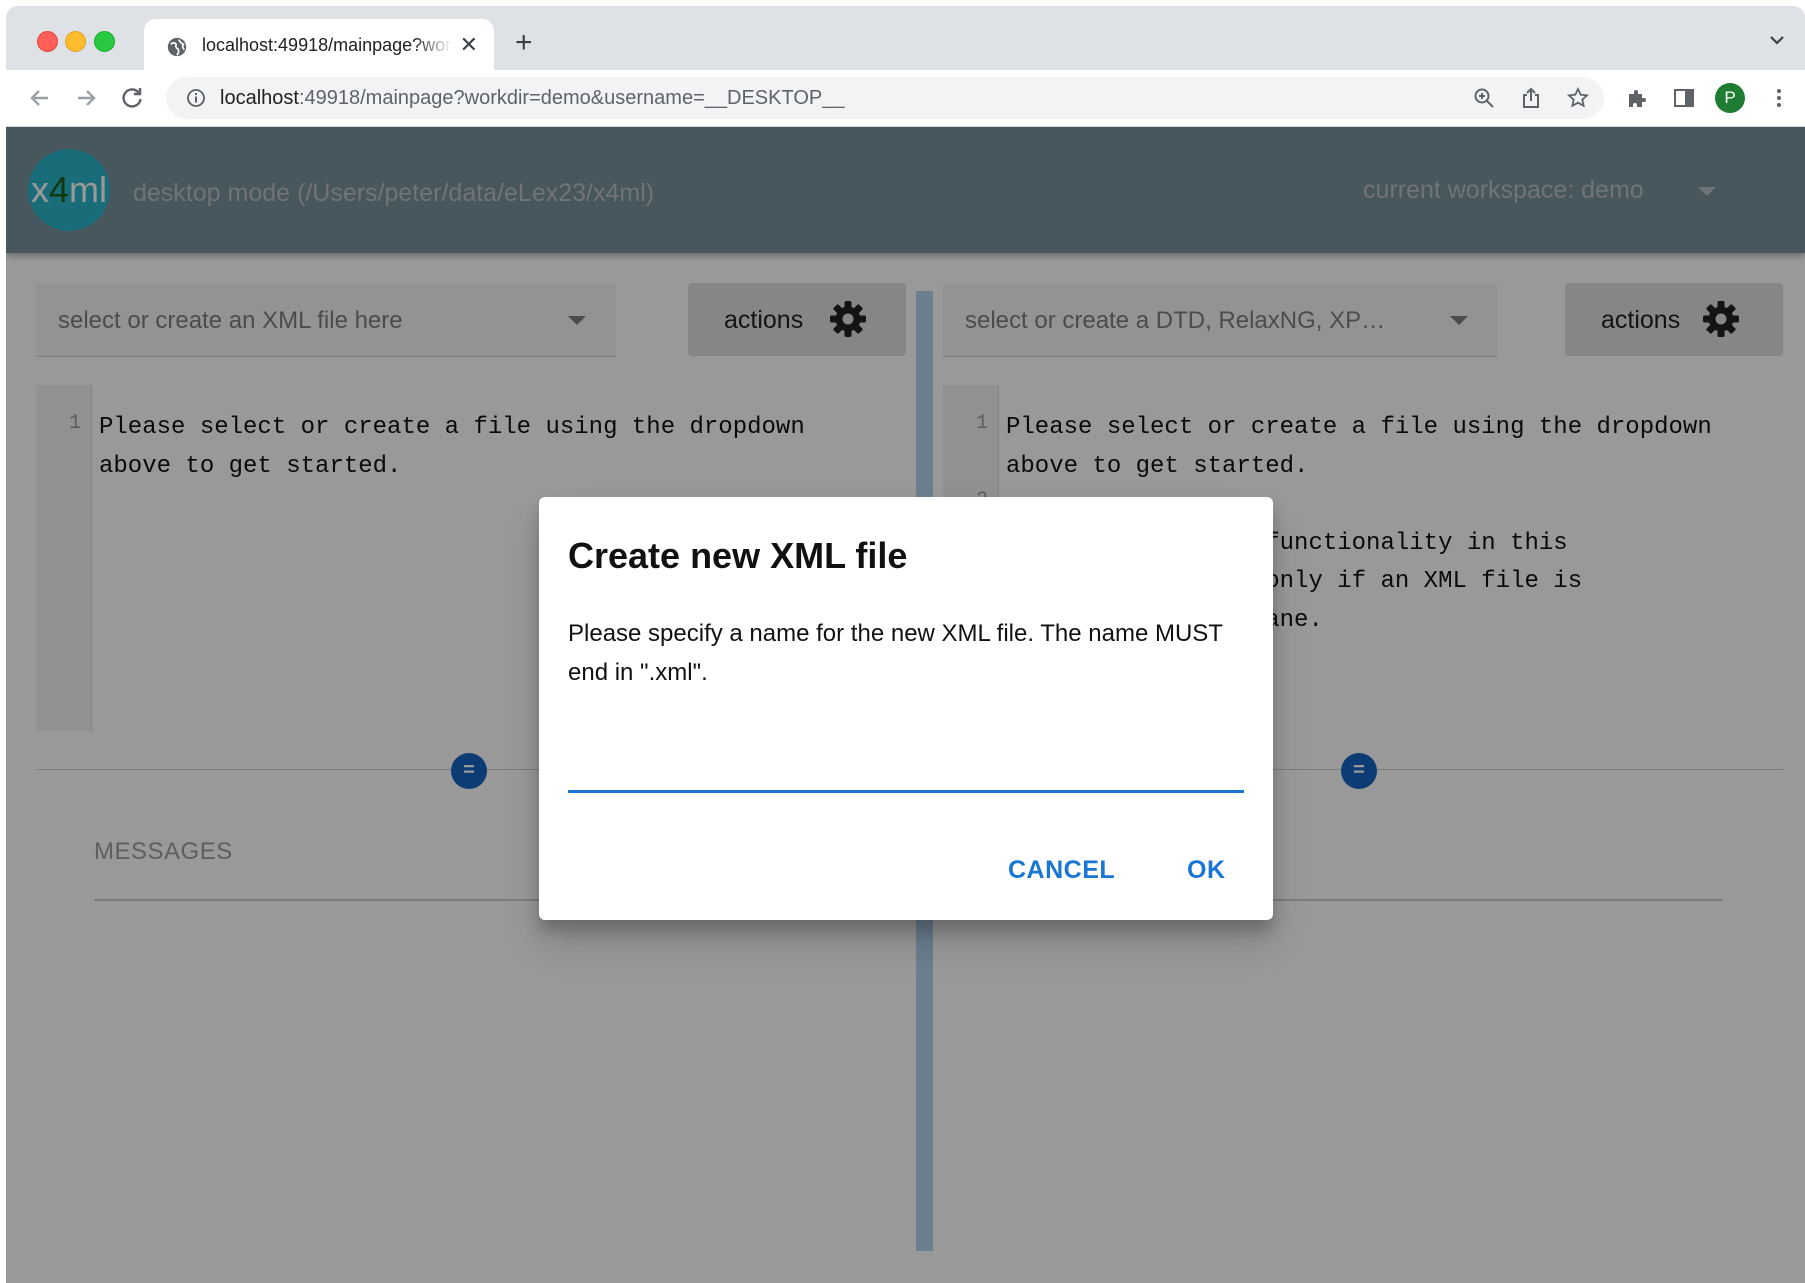  I want to click on minimize-window-button, so click(75, 41).